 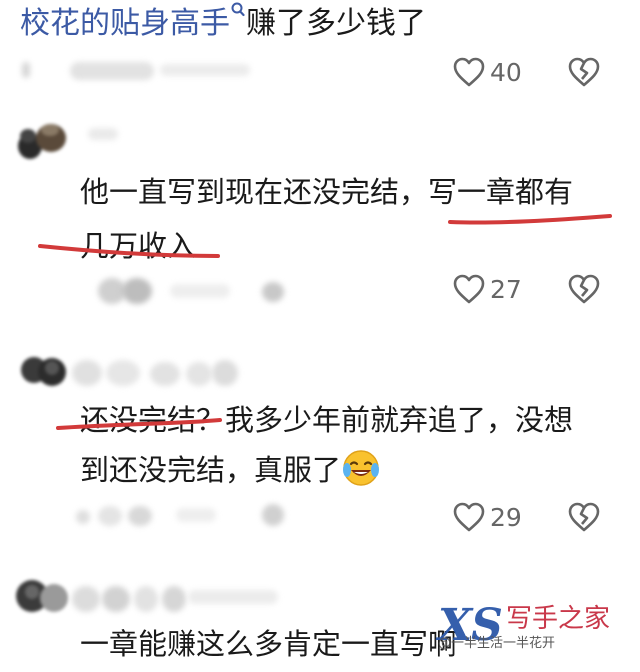 What do you see at coordinates (558, 619) in the screenshot?
I see `watermark-brand: 写手之家` at bounding box center [558, 619].